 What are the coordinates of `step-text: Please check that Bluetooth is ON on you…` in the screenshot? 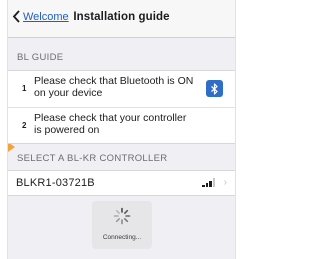 It's located at (114, 87).